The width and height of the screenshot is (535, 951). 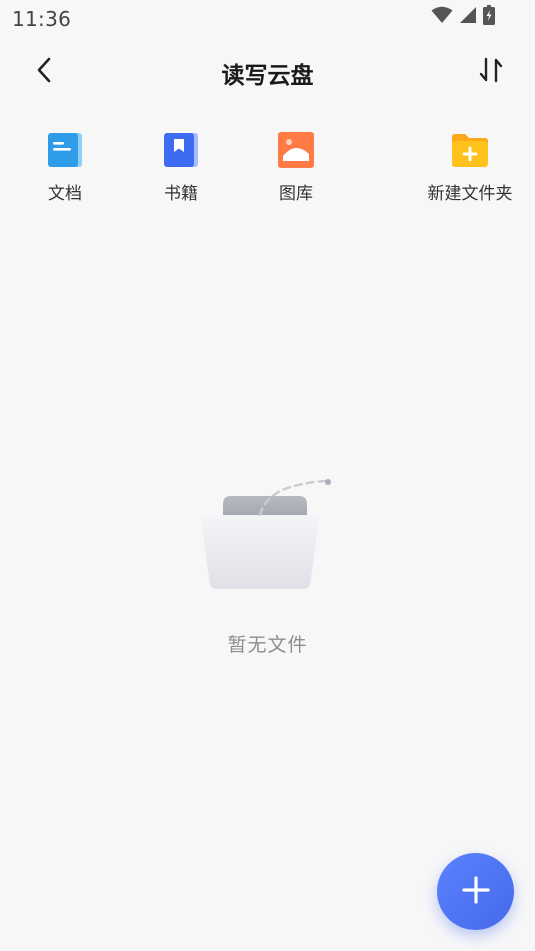 What do you see at coordinates (65, 194) in the screenshot?
I see `quick-action-label: 文档` at bounding box center [65, 194].